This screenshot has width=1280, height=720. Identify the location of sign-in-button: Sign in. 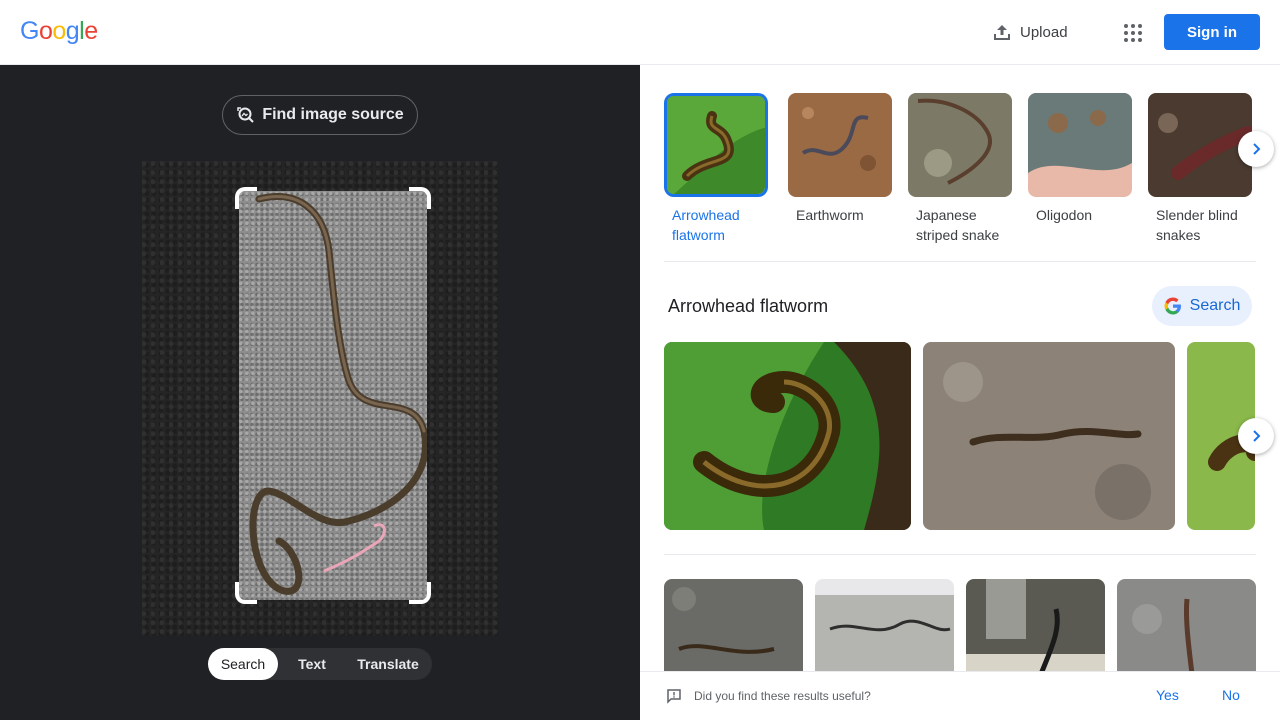
(1212, 32).